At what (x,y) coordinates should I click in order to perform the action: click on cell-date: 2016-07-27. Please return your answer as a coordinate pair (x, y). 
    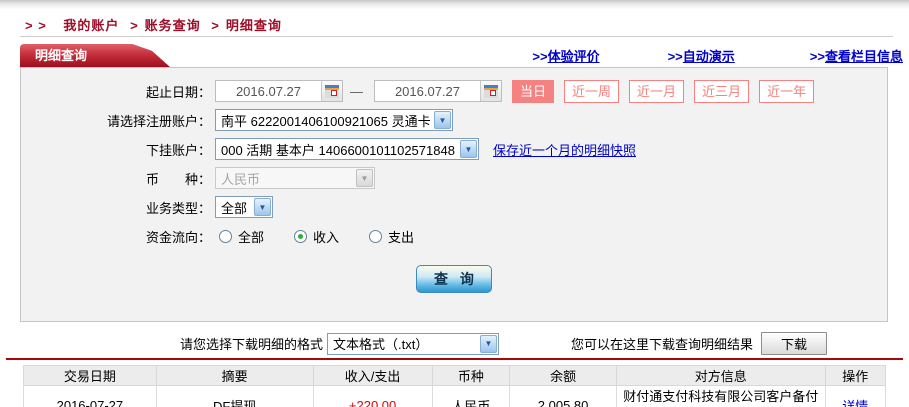
    Looking at the image, I should click on (90, 396).